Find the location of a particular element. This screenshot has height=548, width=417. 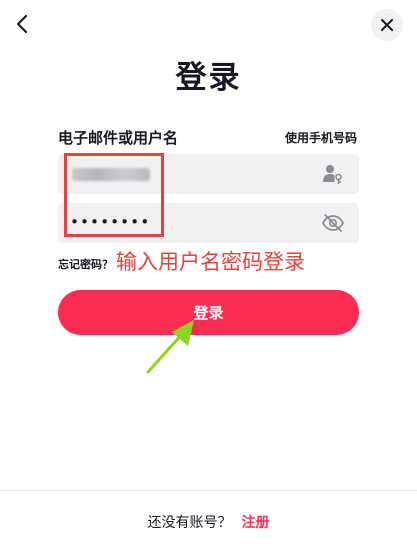

footer: 还没有账号？ 注册 is located at coordinates (208, 522).